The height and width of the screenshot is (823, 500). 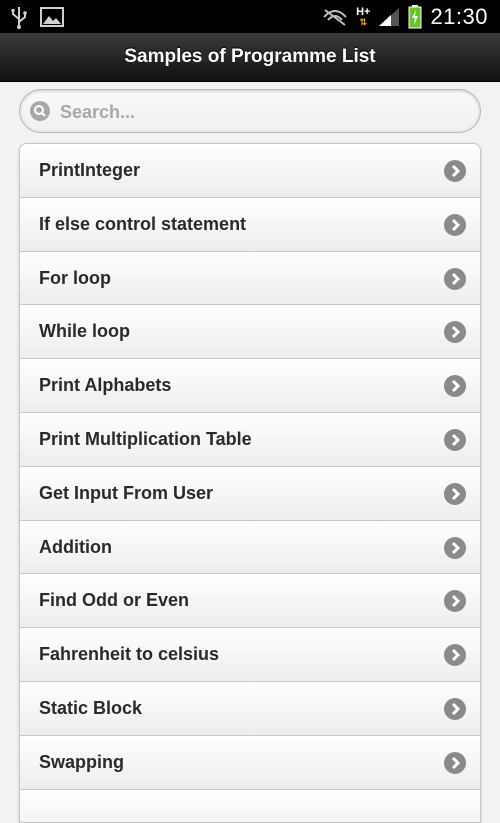 I want to click on list-item: While loop, so click(x=250, y=332).